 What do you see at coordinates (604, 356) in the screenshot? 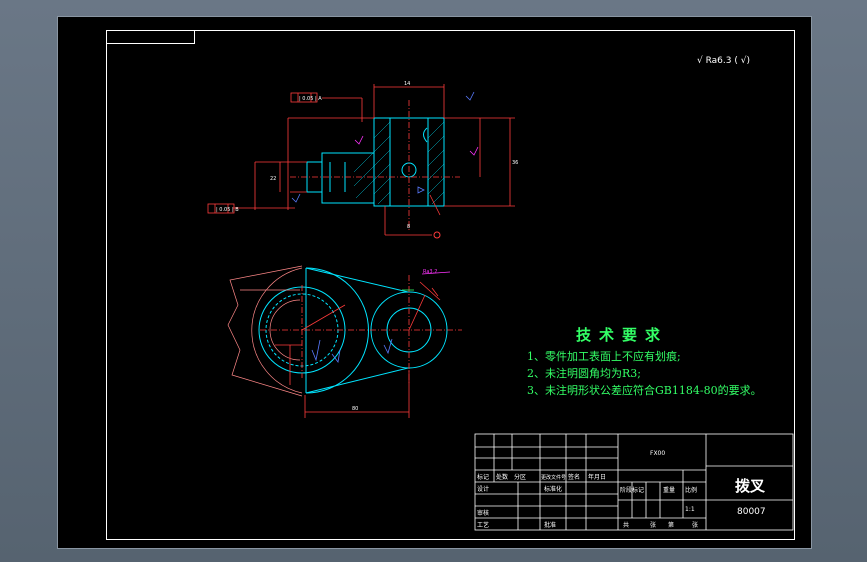
I see `tech-requirement-1: 1、零件加工表面上不应有划痕;` at bounding box center [604, 356].